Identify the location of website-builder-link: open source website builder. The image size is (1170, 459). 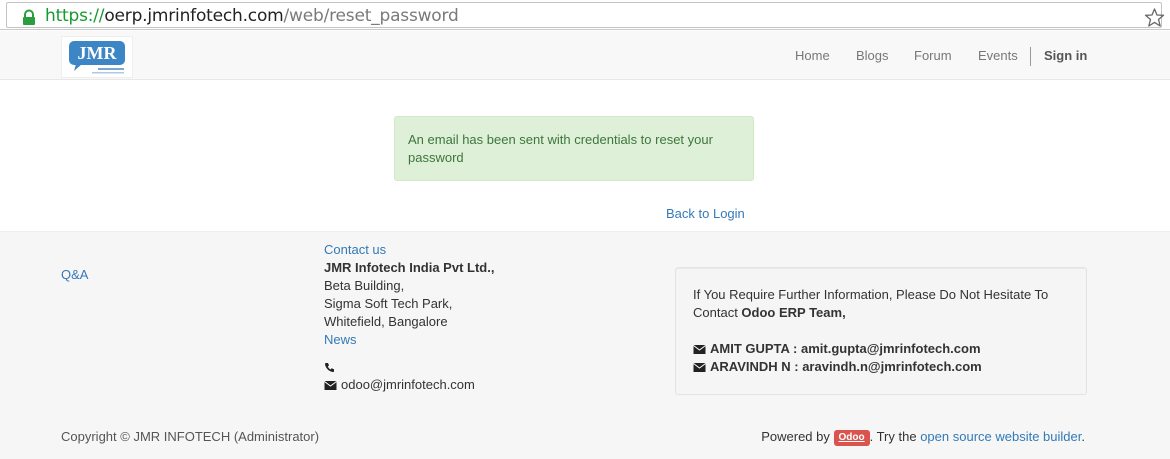
(1000, 436).